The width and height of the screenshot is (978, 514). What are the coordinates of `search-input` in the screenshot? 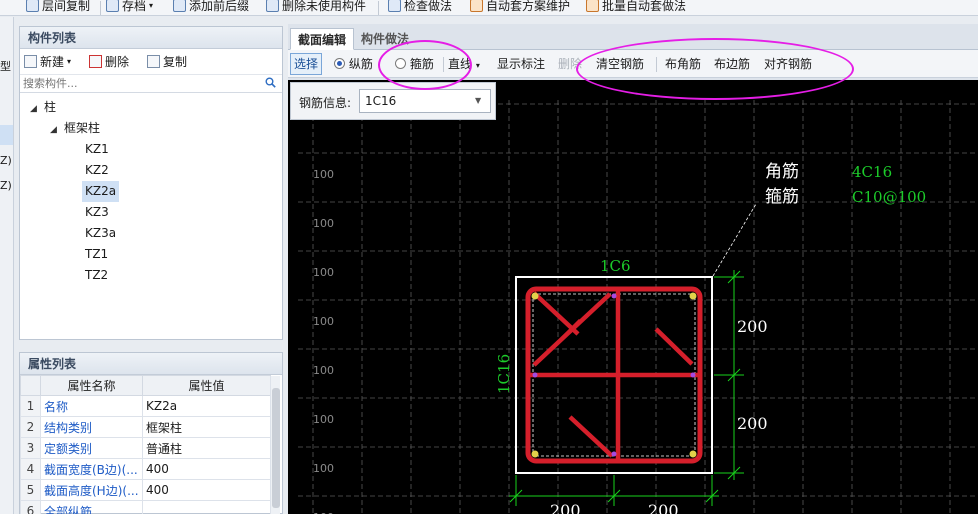 It's located at (151, 83).